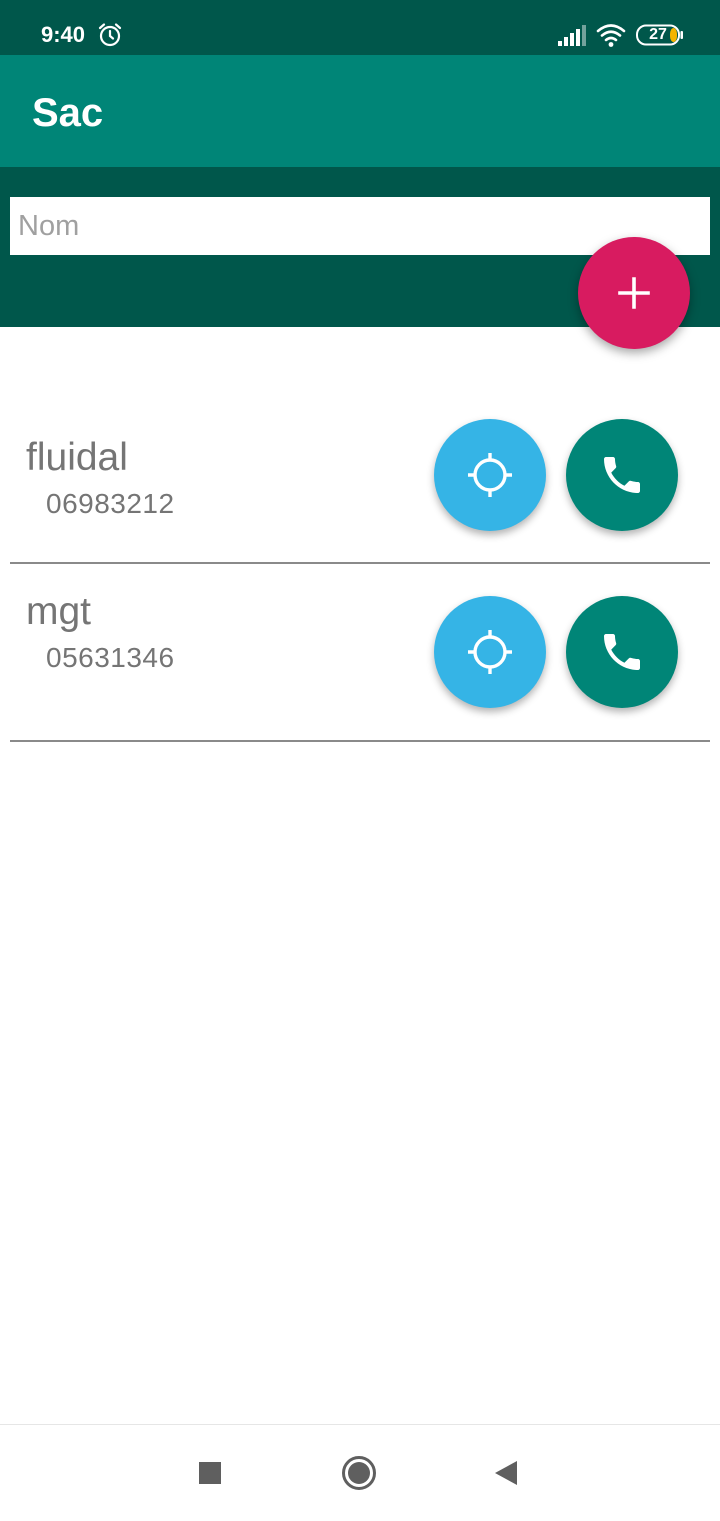  Describe the element at coordinates (63, 34) in the screenshot. I see `status-time: 9:40` at that location.